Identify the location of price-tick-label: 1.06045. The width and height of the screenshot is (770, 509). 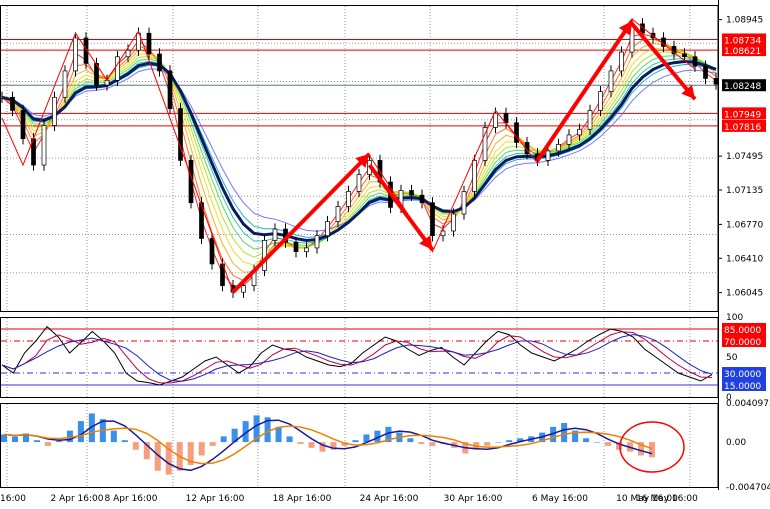
(744, 294).